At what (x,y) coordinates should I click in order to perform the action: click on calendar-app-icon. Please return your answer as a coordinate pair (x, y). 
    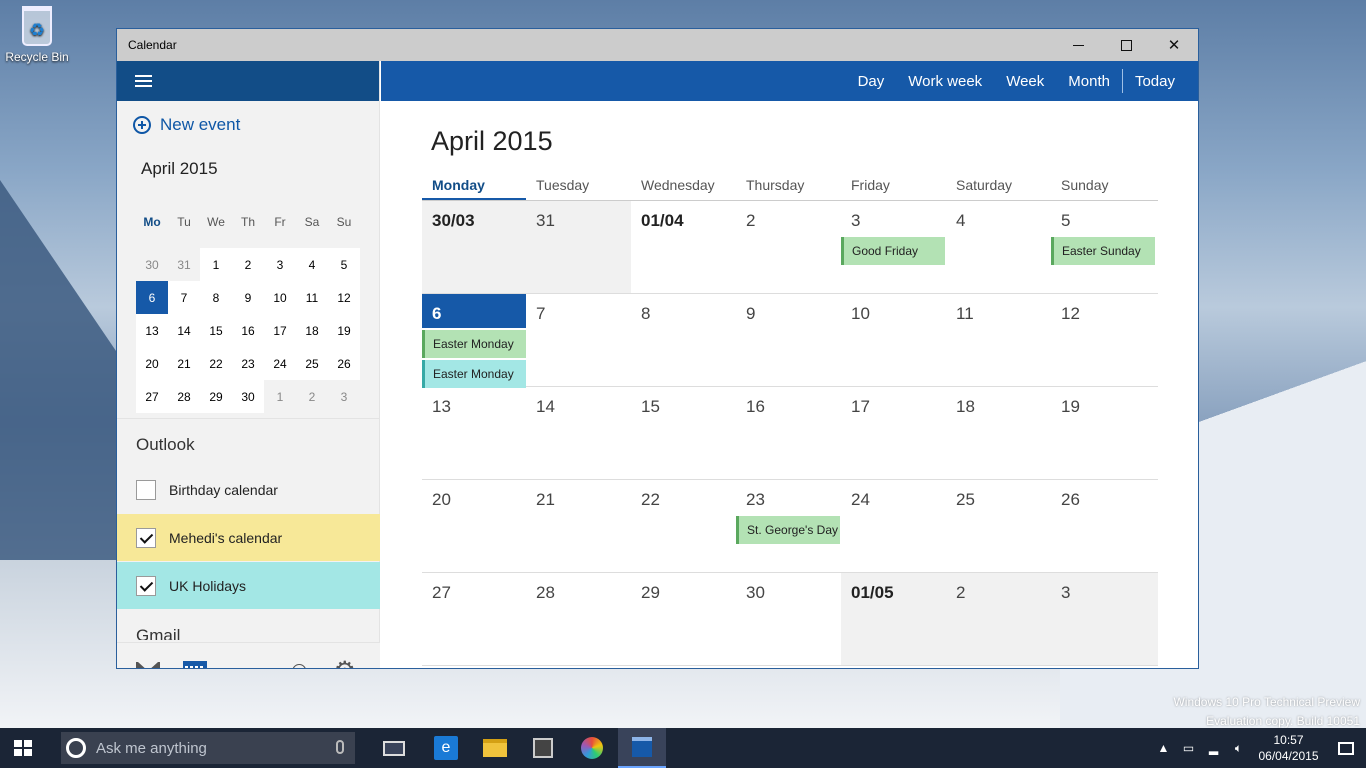
    Looking at the image, I should click on (642, 748).